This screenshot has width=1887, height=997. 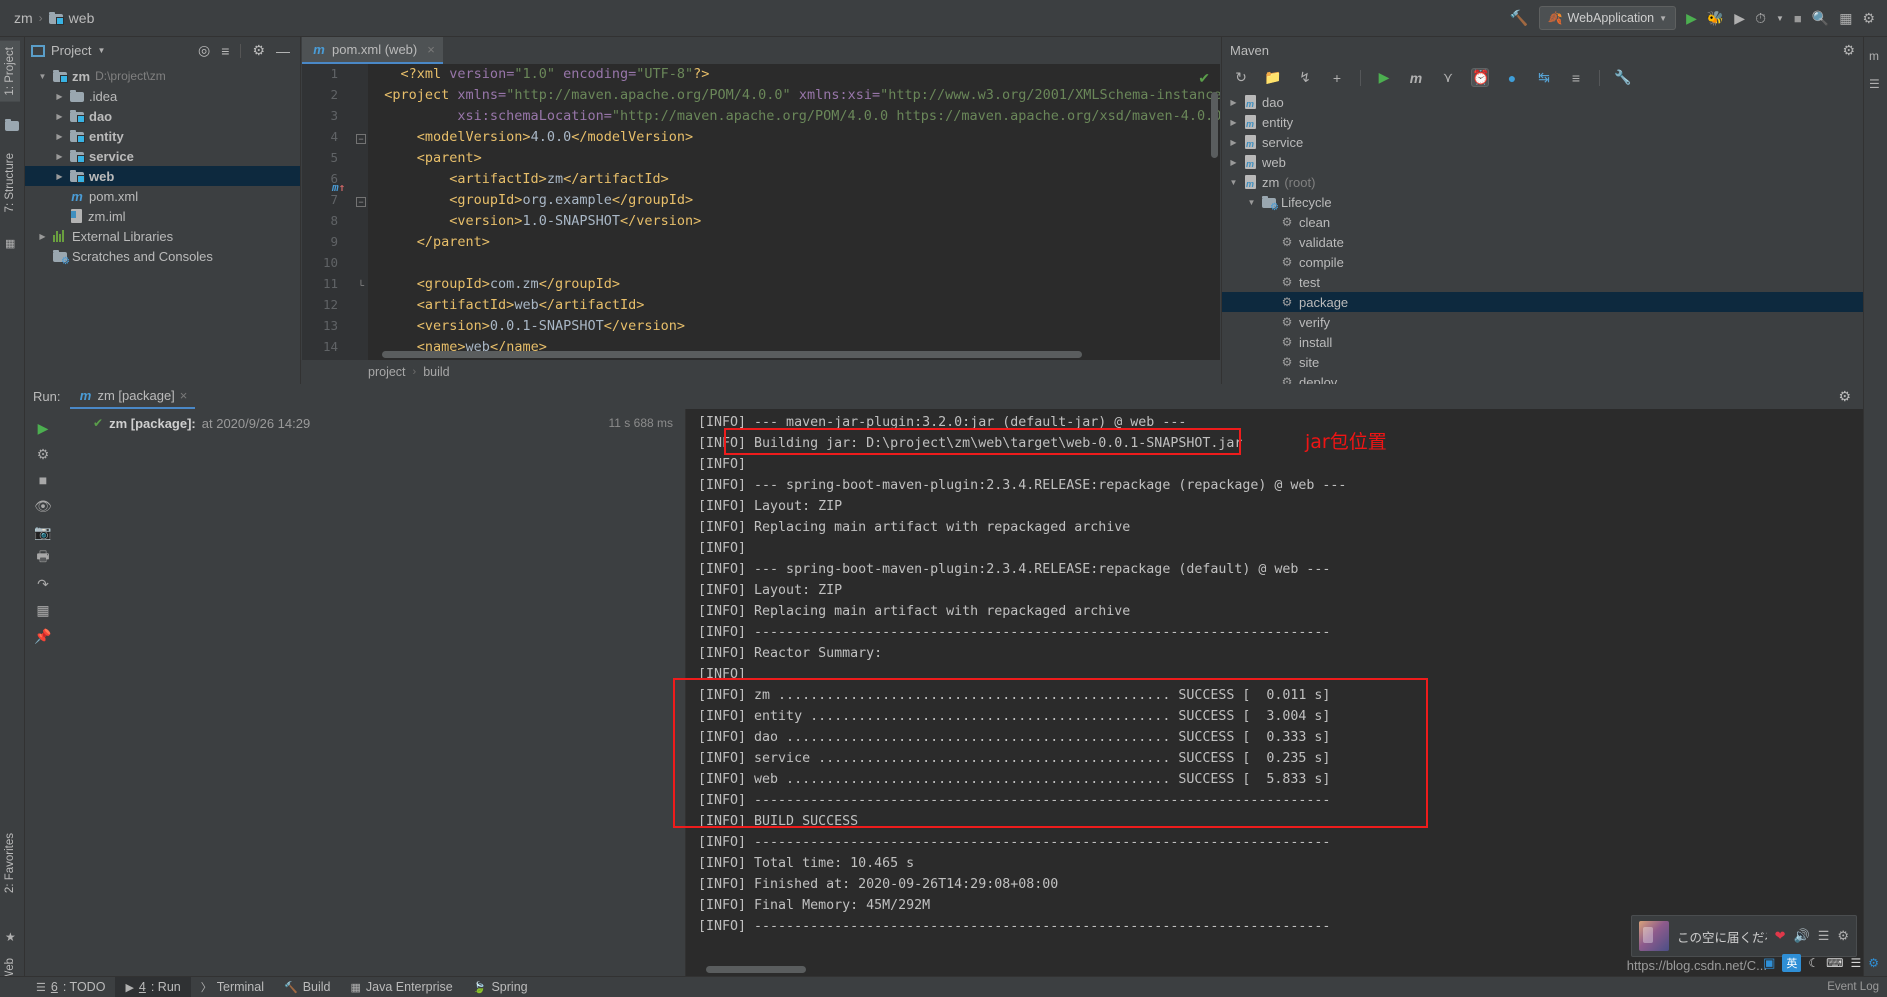 I want to click on layout-toggle-icon: ▦, so click(x=1845, y=18).